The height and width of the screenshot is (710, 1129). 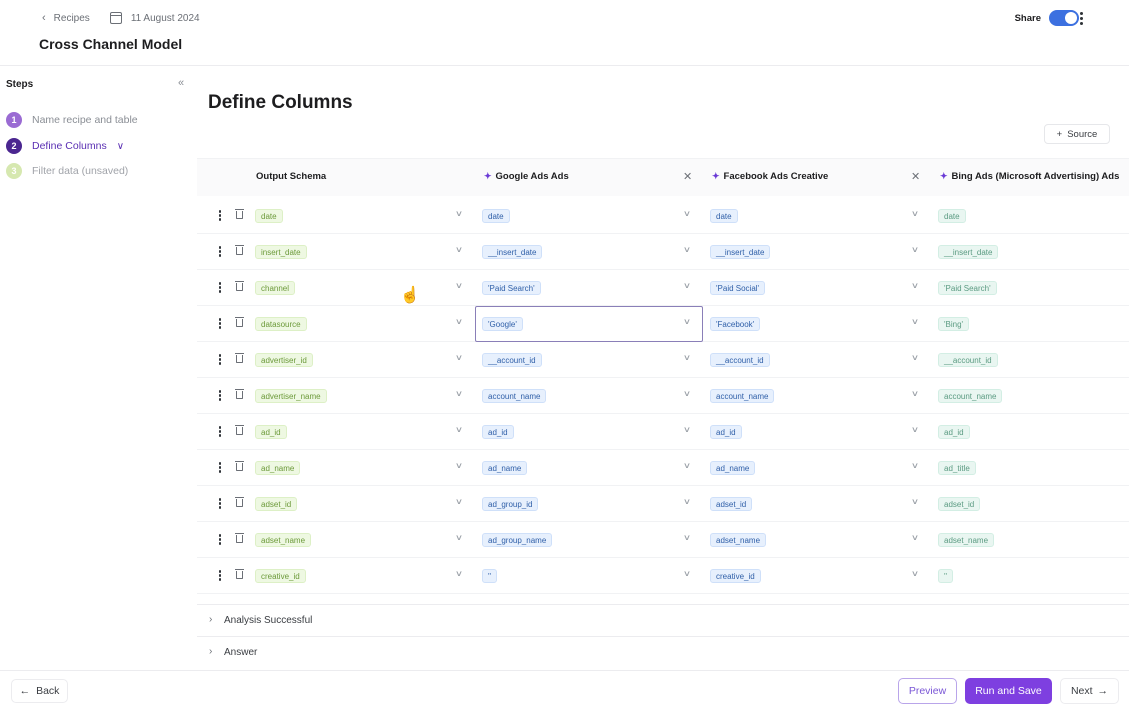 What do you see at coordinates (505, 468) in the screenshot?
I see `google-field: ad_name` at bounding box center [505, 468].